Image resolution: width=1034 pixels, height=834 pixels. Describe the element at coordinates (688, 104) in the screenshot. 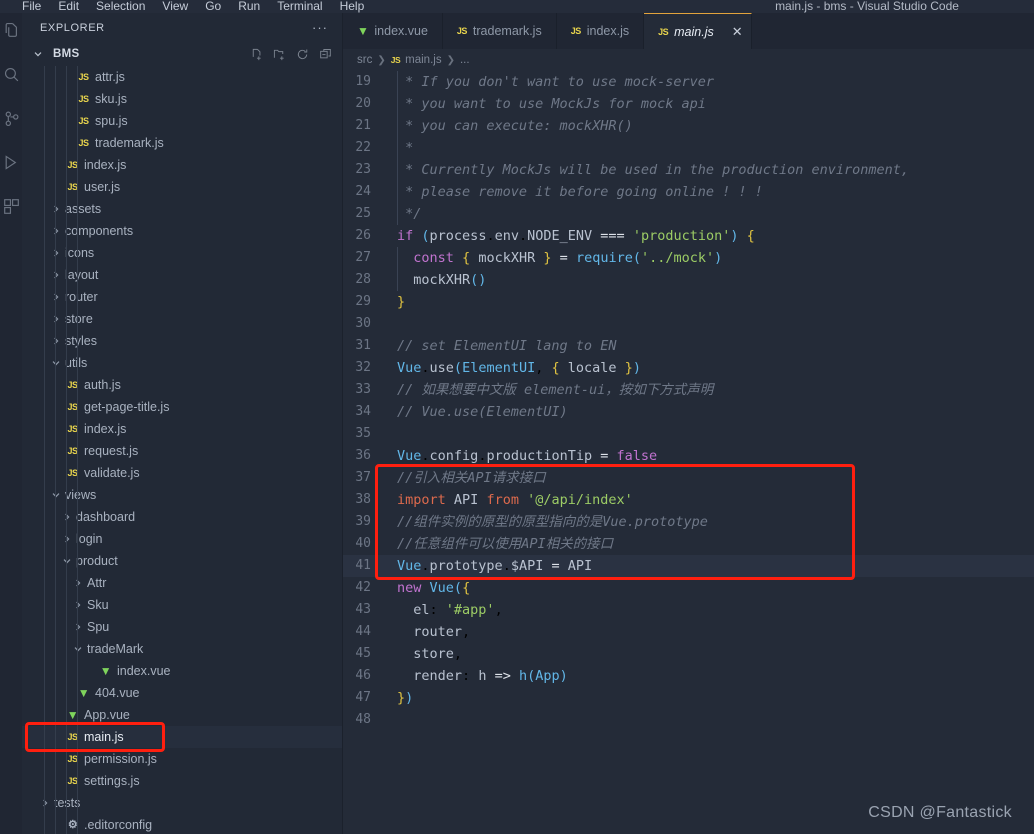

I see `code-line: 20 * you want to use MockJs for mock api` at that location.